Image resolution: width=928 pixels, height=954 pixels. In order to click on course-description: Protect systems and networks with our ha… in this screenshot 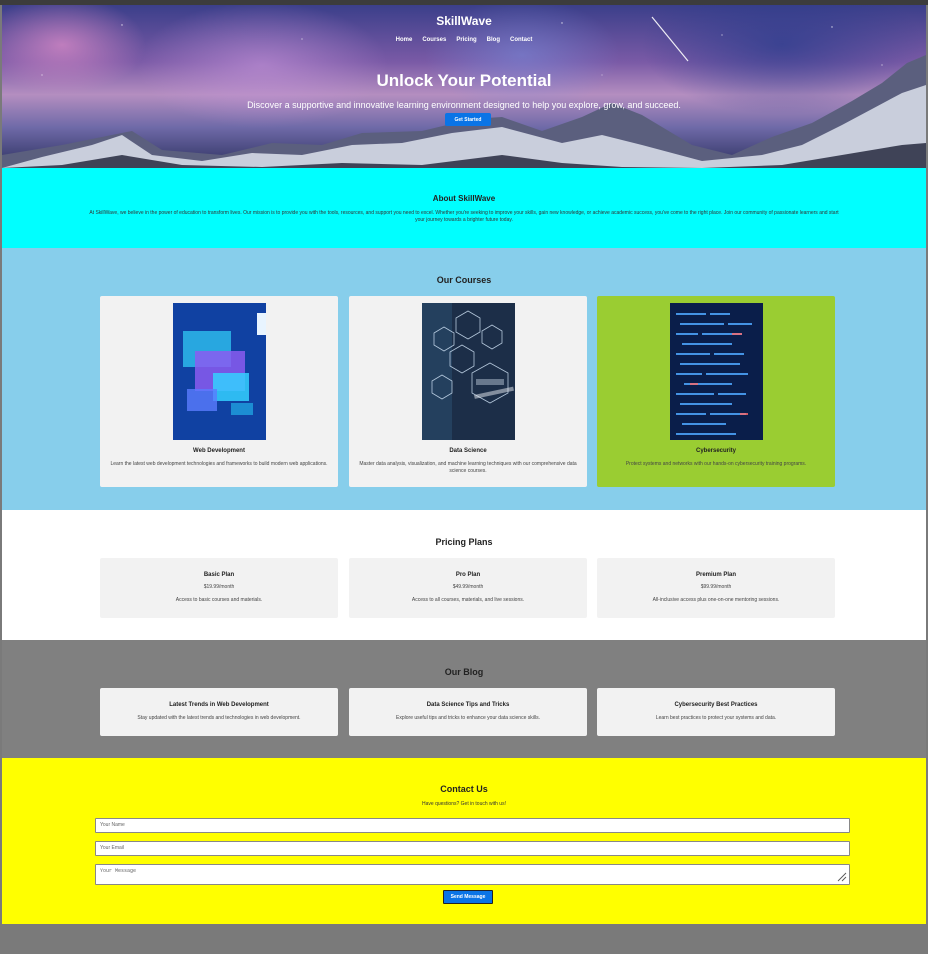, I will do `click(716, 464)`.